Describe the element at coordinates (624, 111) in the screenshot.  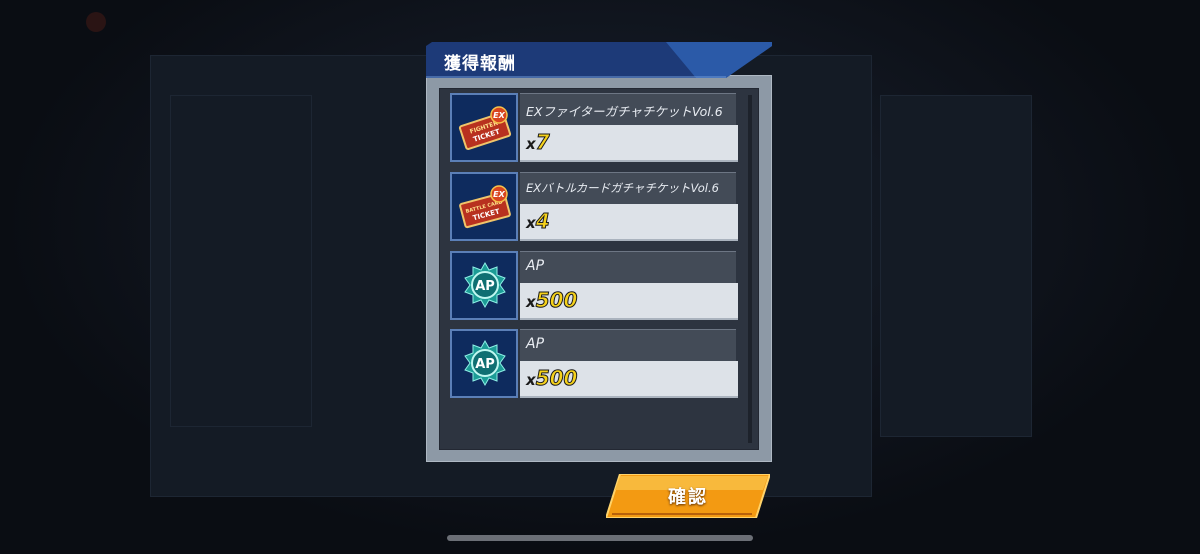
I see `reward-name: EXファイターガチャチケットVol.6` at that location.